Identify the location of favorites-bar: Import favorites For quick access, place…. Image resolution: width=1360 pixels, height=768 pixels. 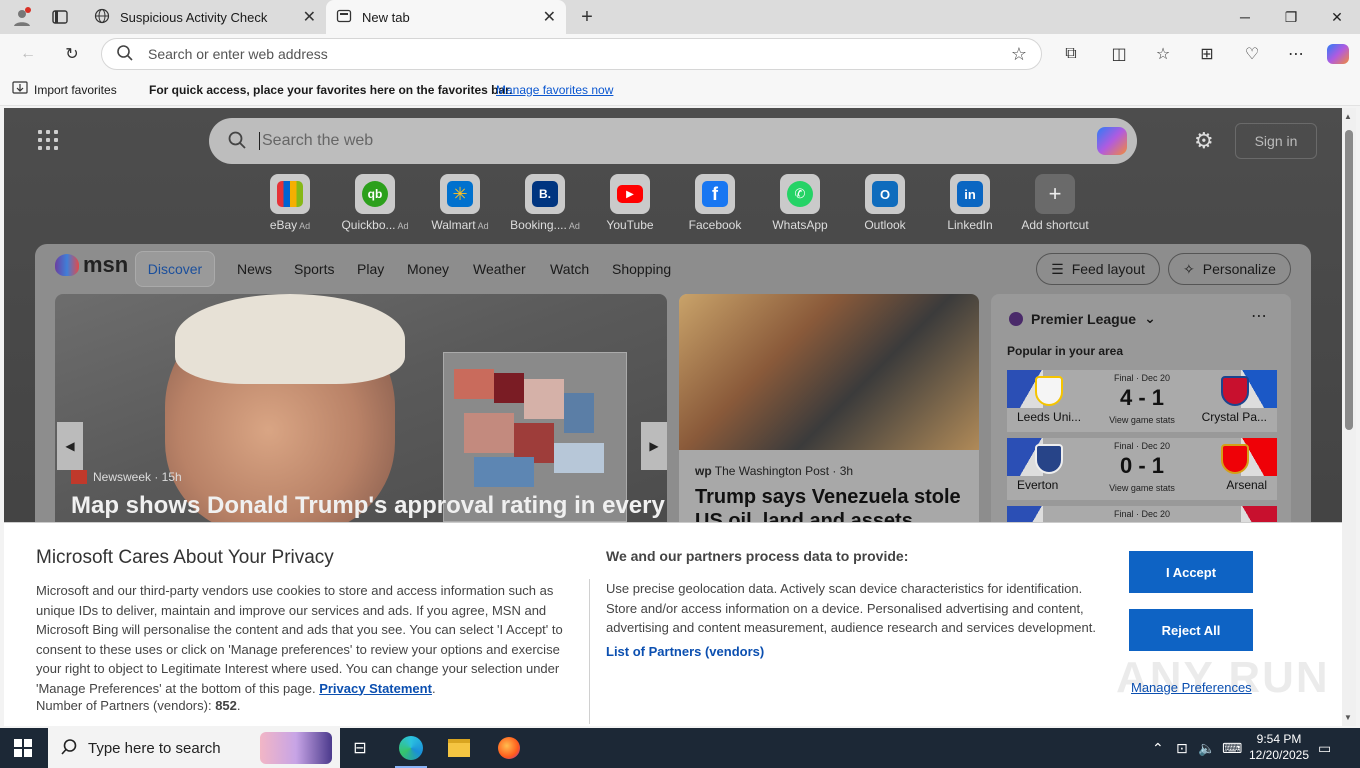
(680, 90).